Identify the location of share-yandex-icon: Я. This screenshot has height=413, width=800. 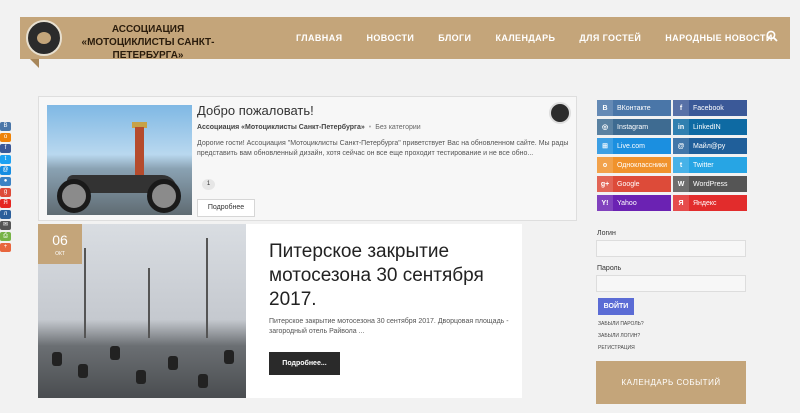
(5, 203).